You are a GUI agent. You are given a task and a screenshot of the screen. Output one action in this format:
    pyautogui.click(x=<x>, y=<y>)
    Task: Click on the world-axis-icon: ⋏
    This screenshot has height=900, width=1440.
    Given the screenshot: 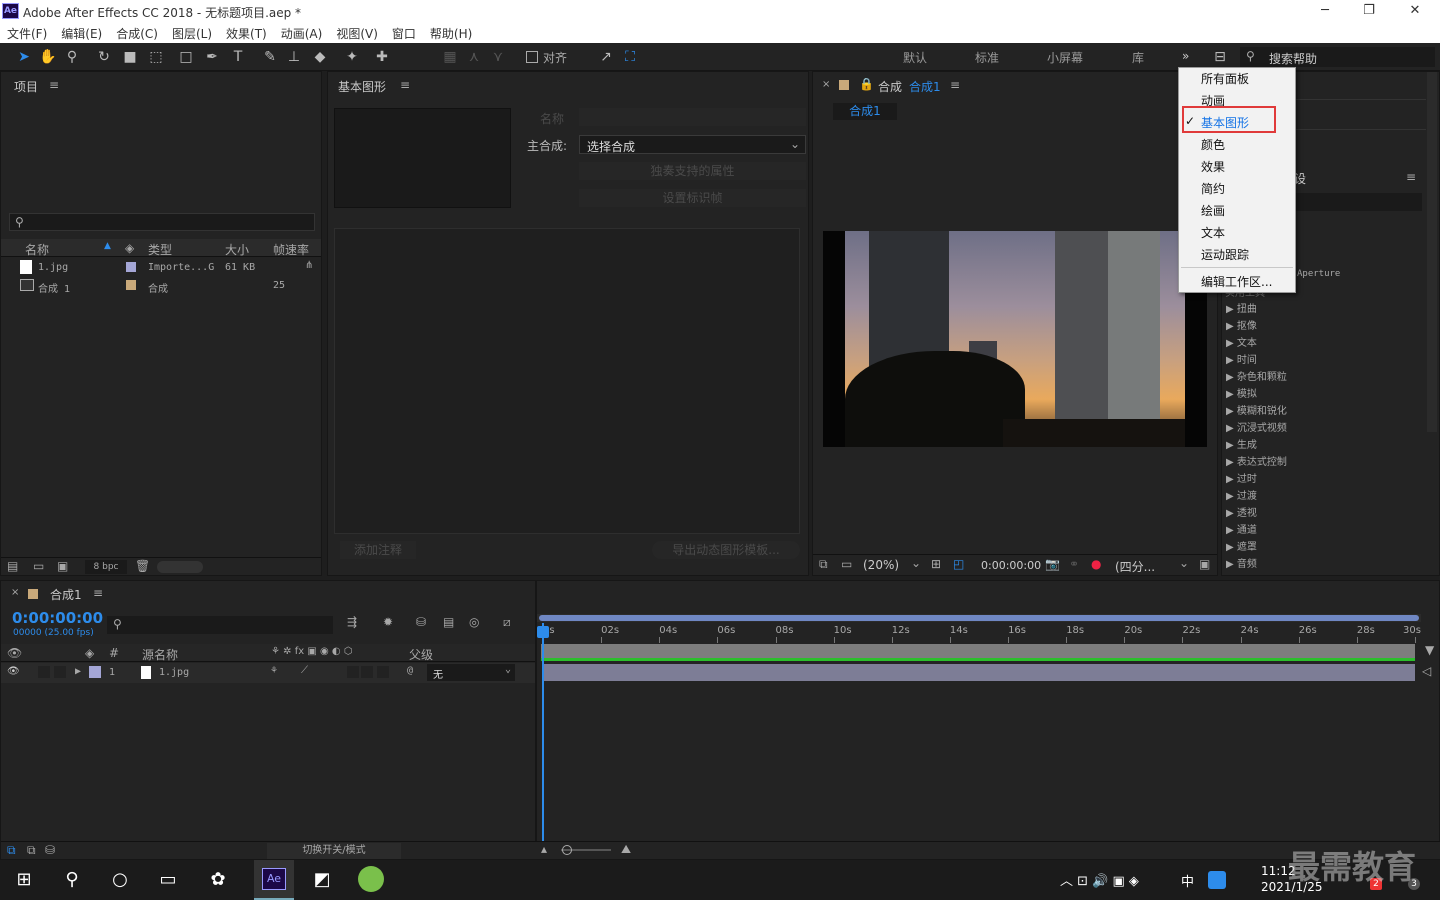 What is the action you would take?
    pyautogui.click(x=474, y=57)
    